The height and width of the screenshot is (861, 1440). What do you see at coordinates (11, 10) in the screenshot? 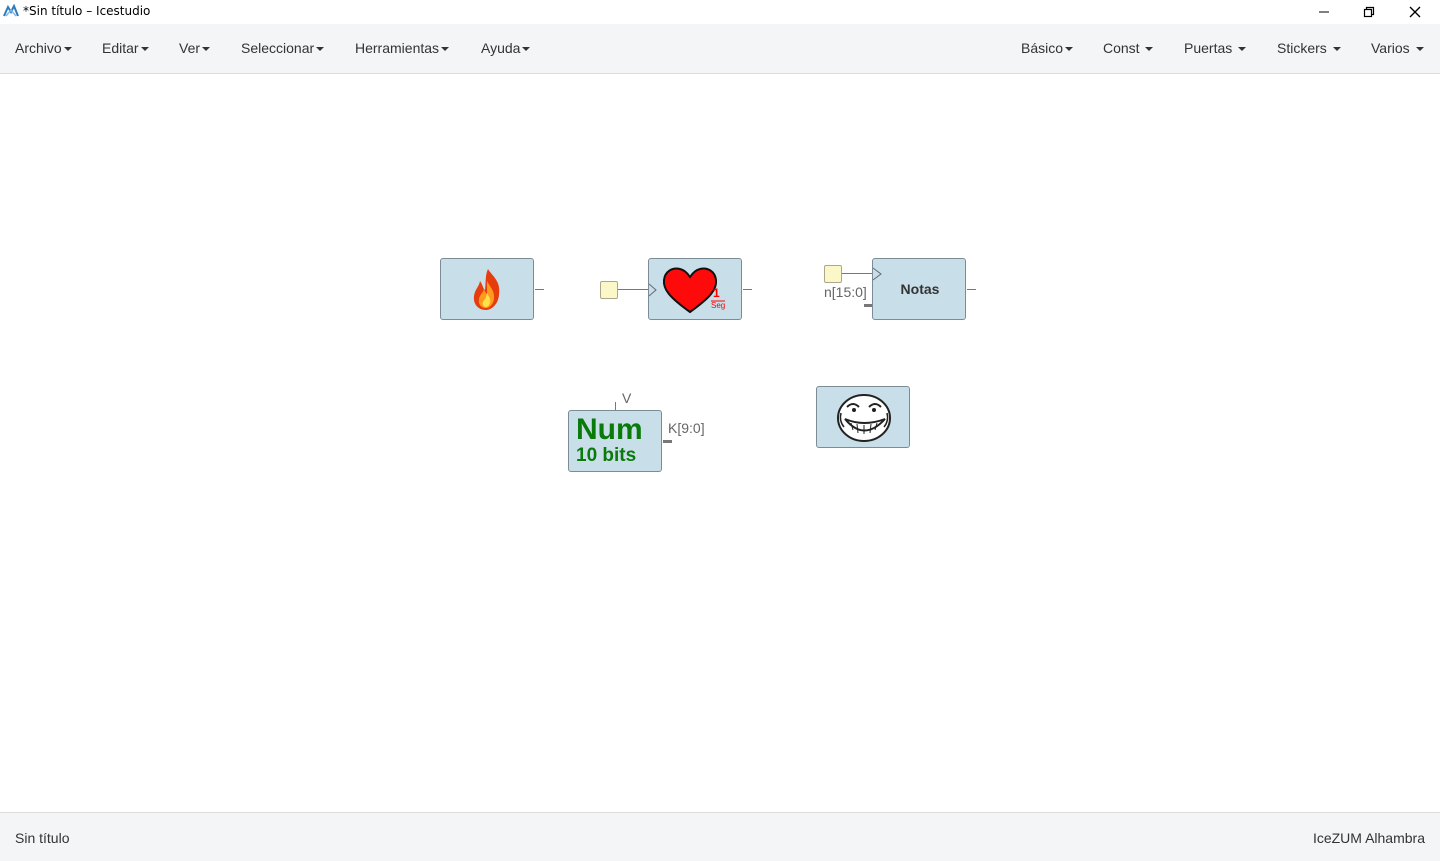
I see `icestudio-logo-icon` at bounding box center [11, 10].